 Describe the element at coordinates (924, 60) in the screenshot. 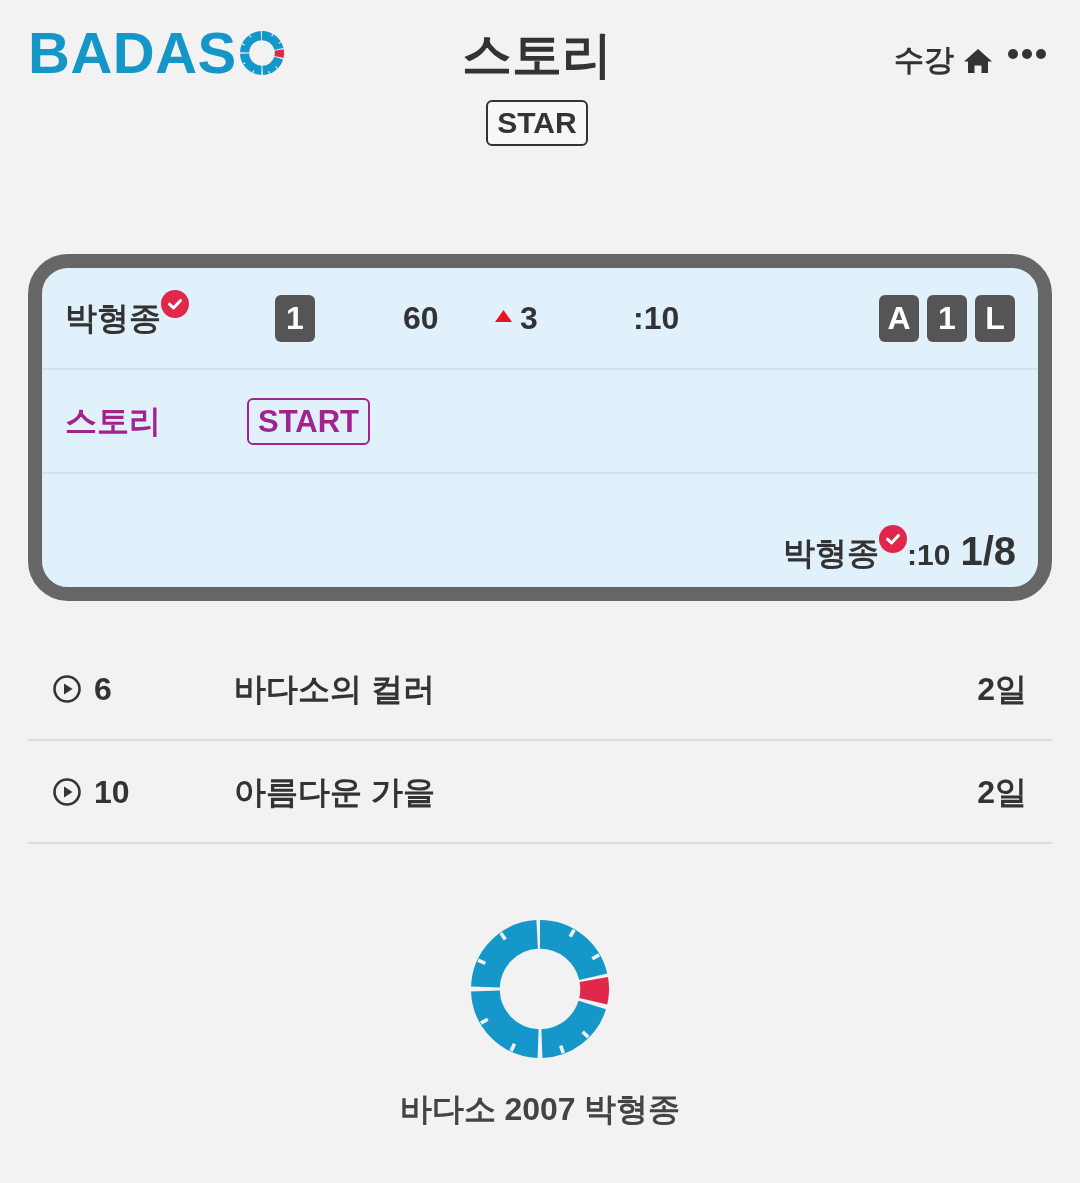

I see `course-link: 수강` at that location.